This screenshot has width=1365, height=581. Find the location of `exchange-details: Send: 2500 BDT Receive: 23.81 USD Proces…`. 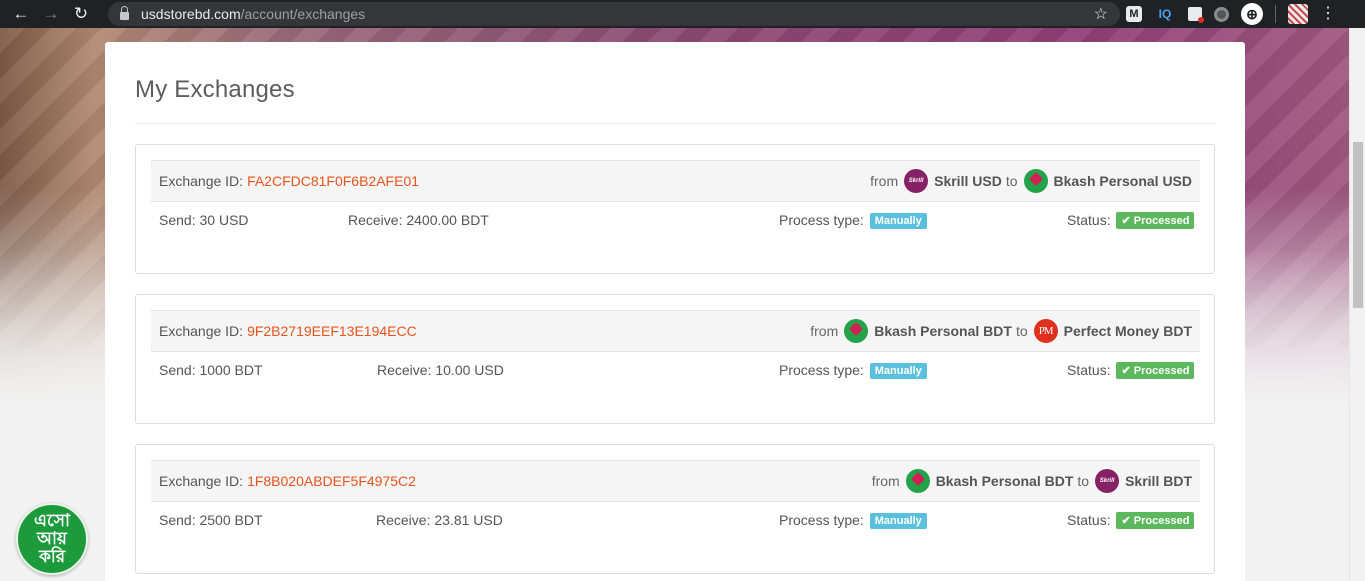

exchange-details: Send: 2500 BDT Receive: 23.81 USD Proces… is located at coordinates (677, 522).